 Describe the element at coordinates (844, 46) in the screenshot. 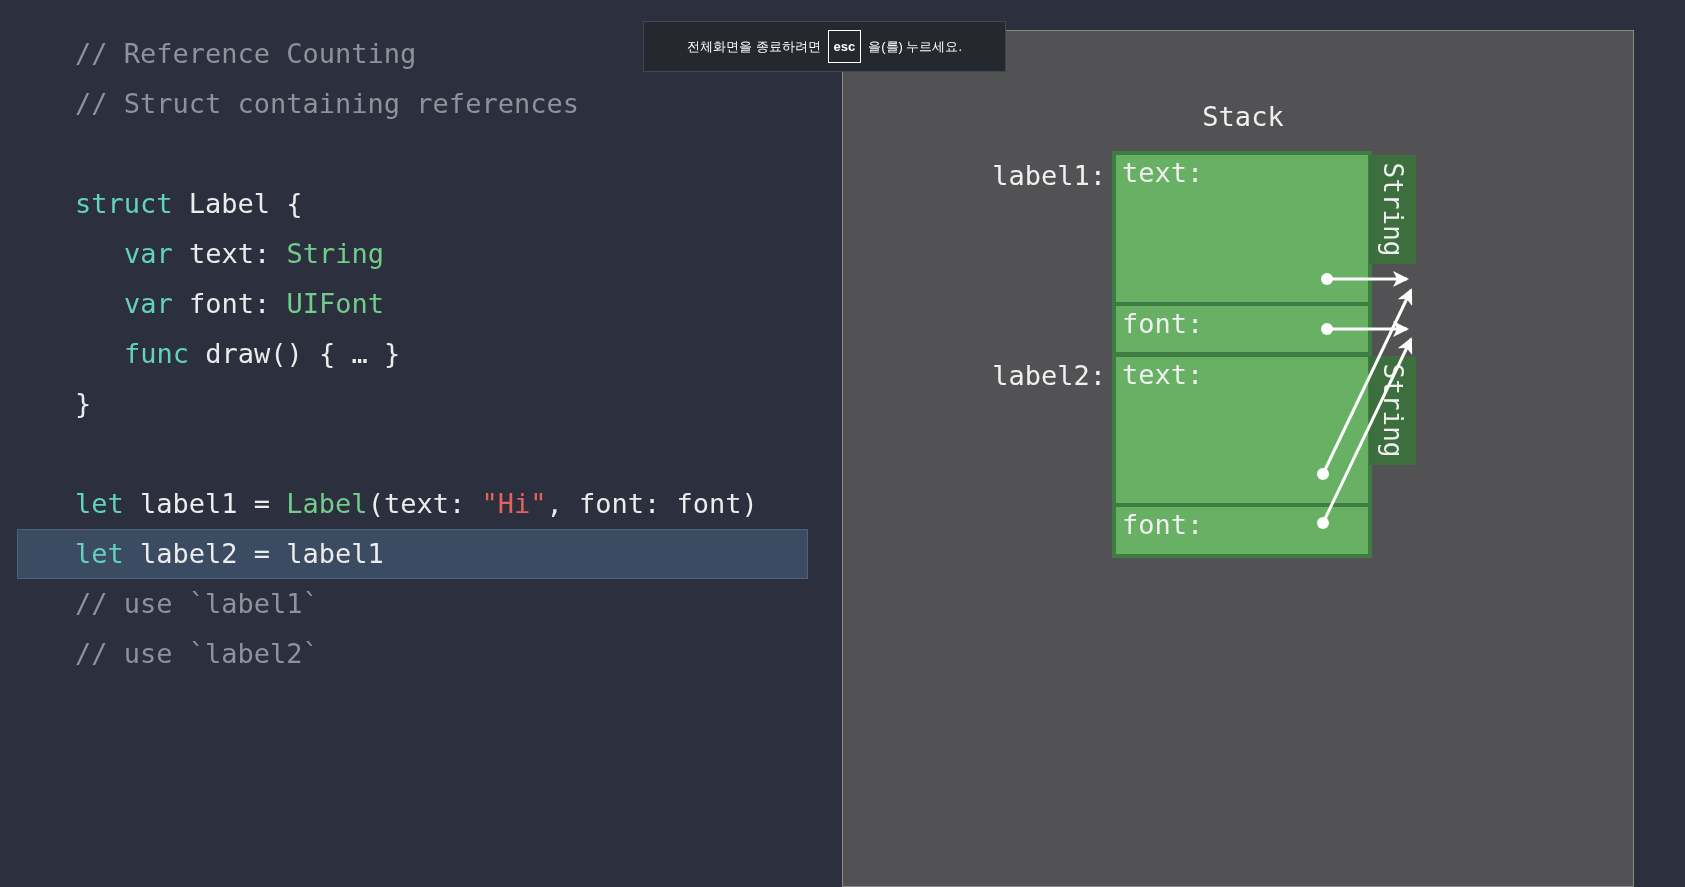

I see `esc-key: esc` at that location.